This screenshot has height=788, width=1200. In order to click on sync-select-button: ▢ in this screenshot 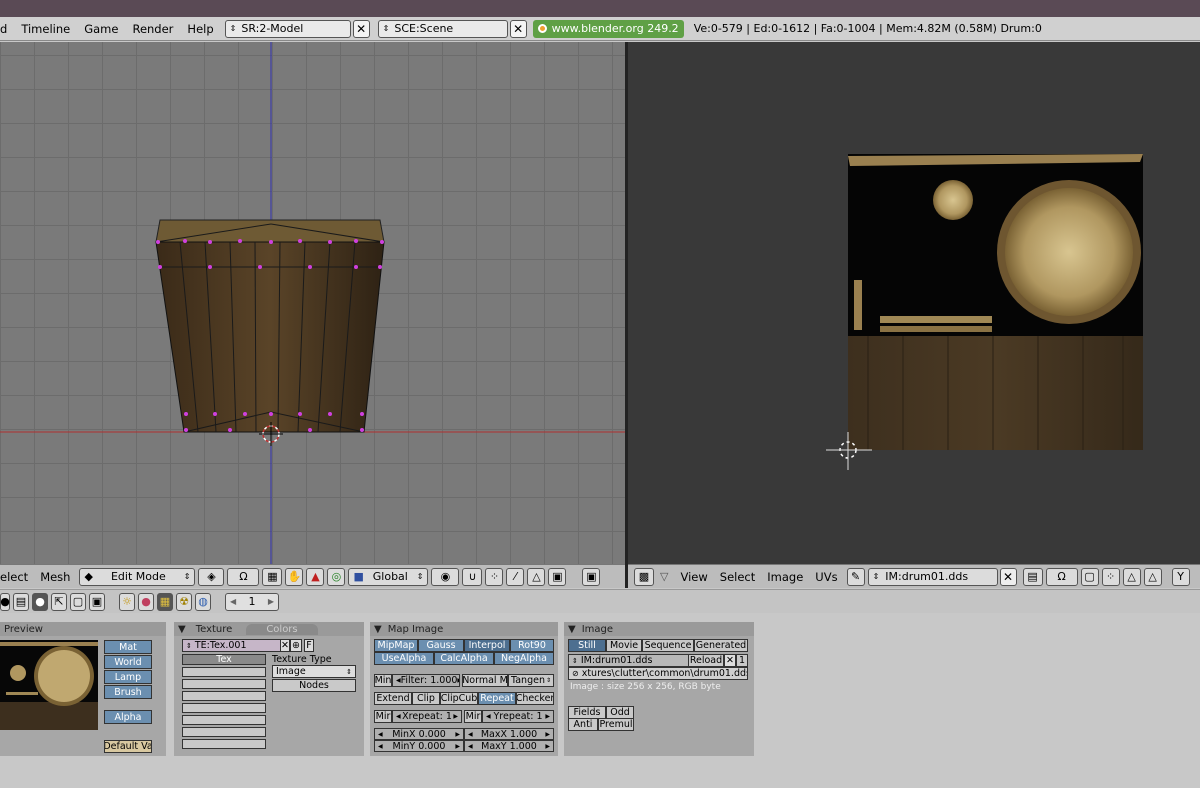, I will do `click(1089, 576)`.